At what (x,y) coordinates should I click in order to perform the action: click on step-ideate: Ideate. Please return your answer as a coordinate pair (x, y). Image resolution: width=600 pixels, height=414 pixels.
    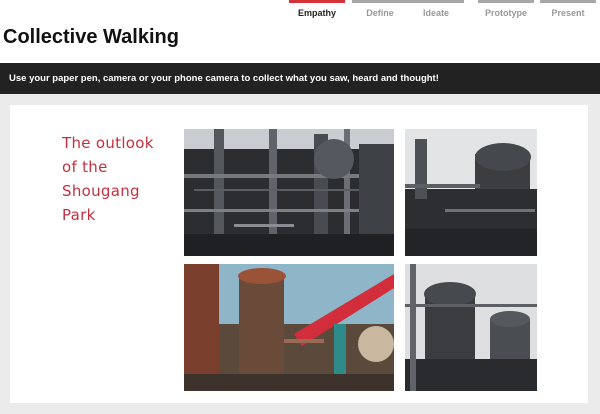
    Looking at the image, I should click on (436, 9).